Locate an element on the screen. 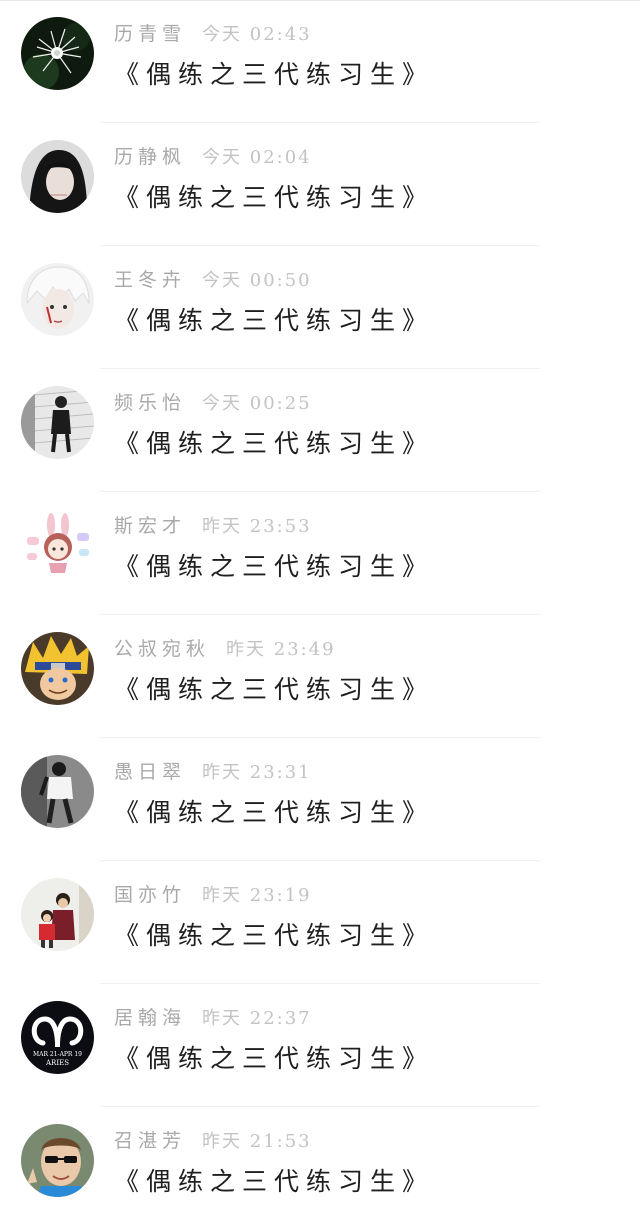 This screenshot has width=640, height=1230. message-meta: 愚日翠 昨天 23:31 is located at coordinates (213, 771).